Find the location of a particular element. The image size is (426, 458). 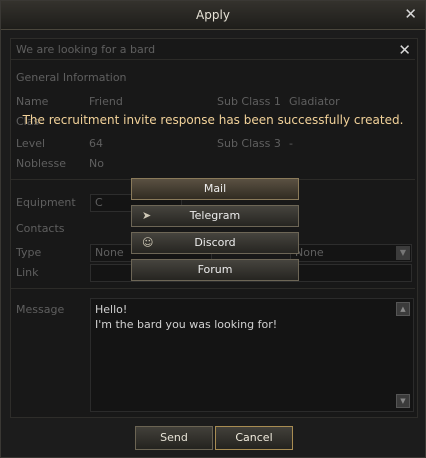

scroll-down-icon: ▼ is located at coordinates (403, 401).